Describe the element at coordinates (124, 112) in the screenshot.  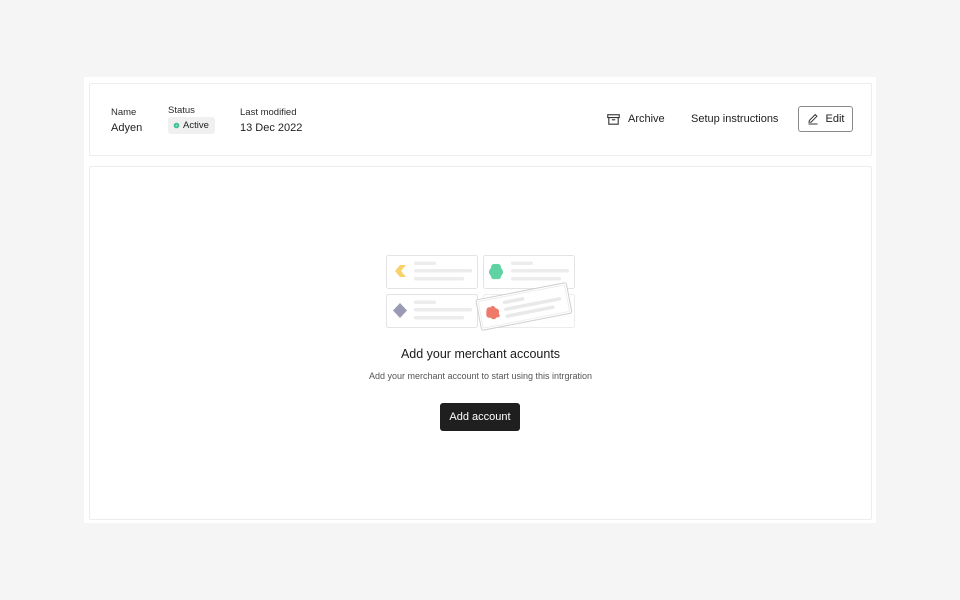
I see `name-label: Name` at that location.